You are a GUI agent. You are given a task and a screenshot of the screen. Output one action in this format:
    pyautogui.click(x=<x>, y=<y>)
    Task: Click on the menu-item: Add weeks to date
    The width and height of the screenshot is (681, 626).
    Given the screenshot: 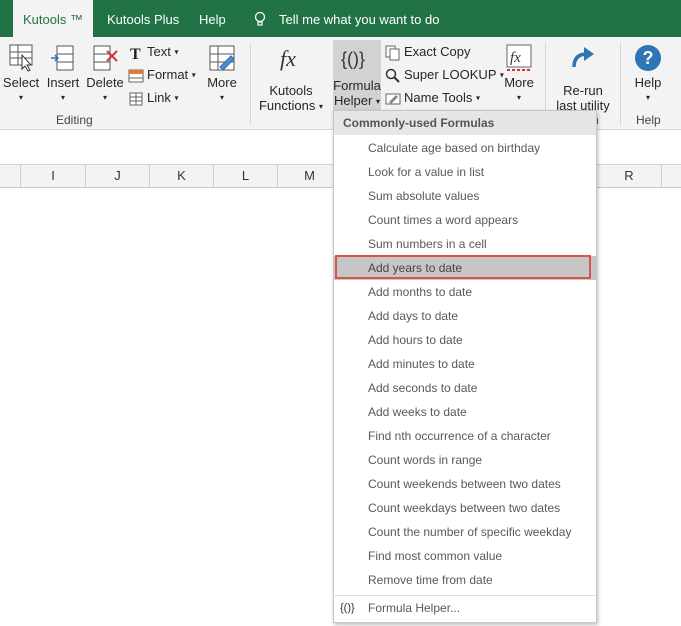 What is the action you would take?
    pyautogui.click(x=465, y=412)
    